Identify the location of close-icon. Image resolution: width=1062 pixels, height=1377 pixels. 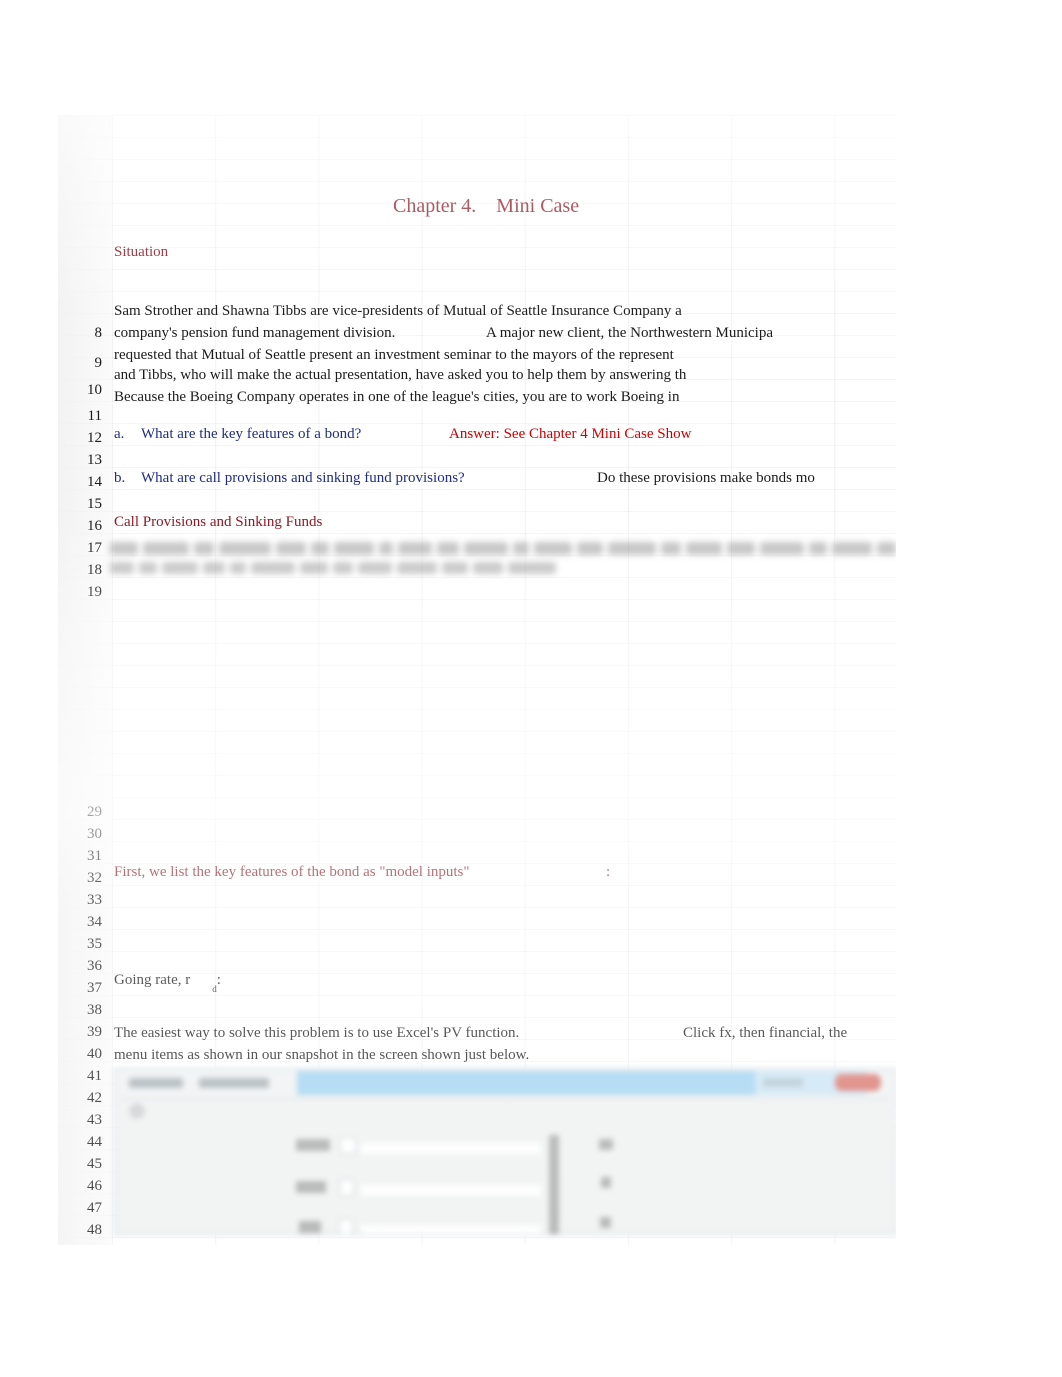
(858, 1082).